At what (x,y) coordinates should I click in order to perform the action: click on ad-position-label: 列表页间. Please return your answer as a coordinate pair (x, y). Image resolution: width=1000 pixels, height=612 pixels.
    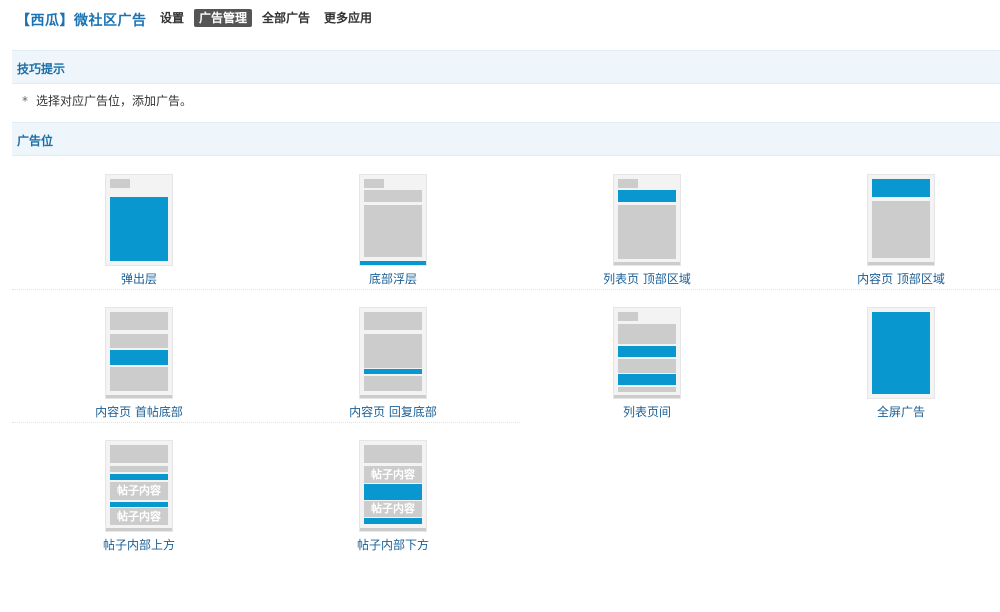
    Looking at the image, I should click on (647, 411).